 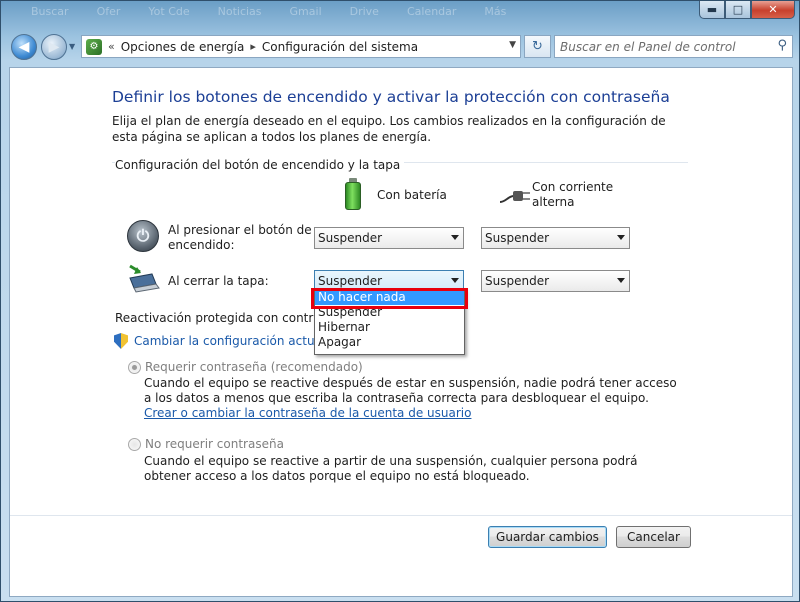 What do you see at coordinates (553, 202) in the screenshot?
I see `column-header-ac-line2: alterna` at bounding box center [553, 202].